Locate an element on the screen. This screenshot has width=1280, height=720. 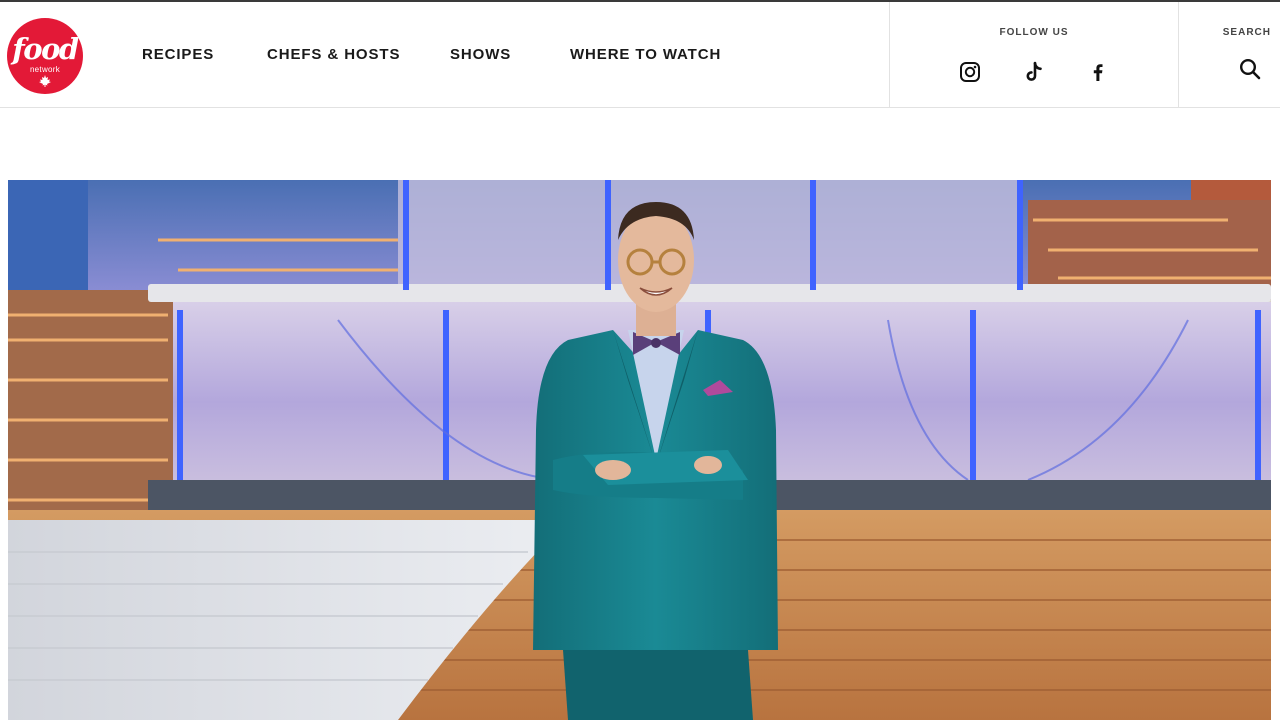
food-network-logo: food network is located at coordinates (45, 56).